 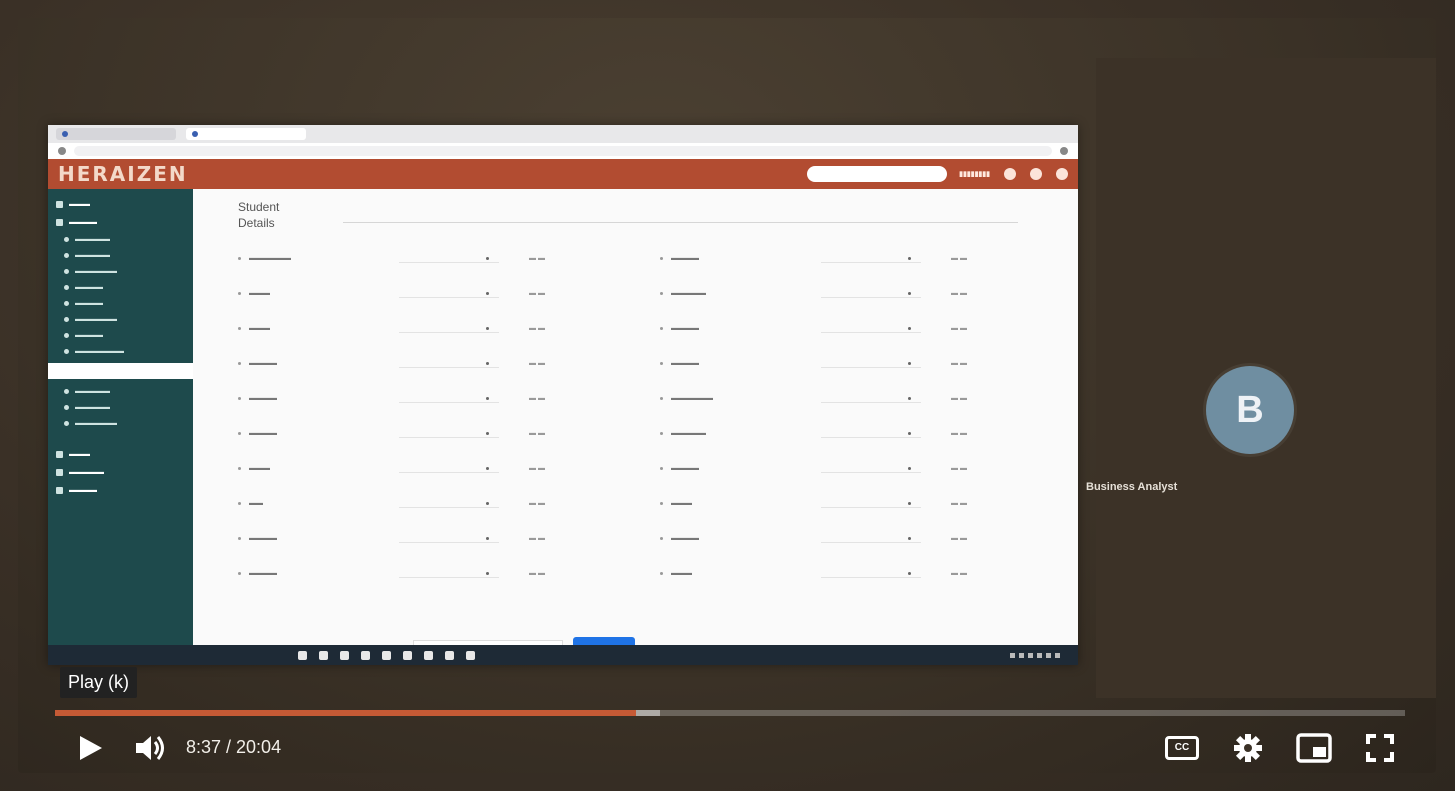 I want to click on miniplayer-button, so click(x=1314, y=748).